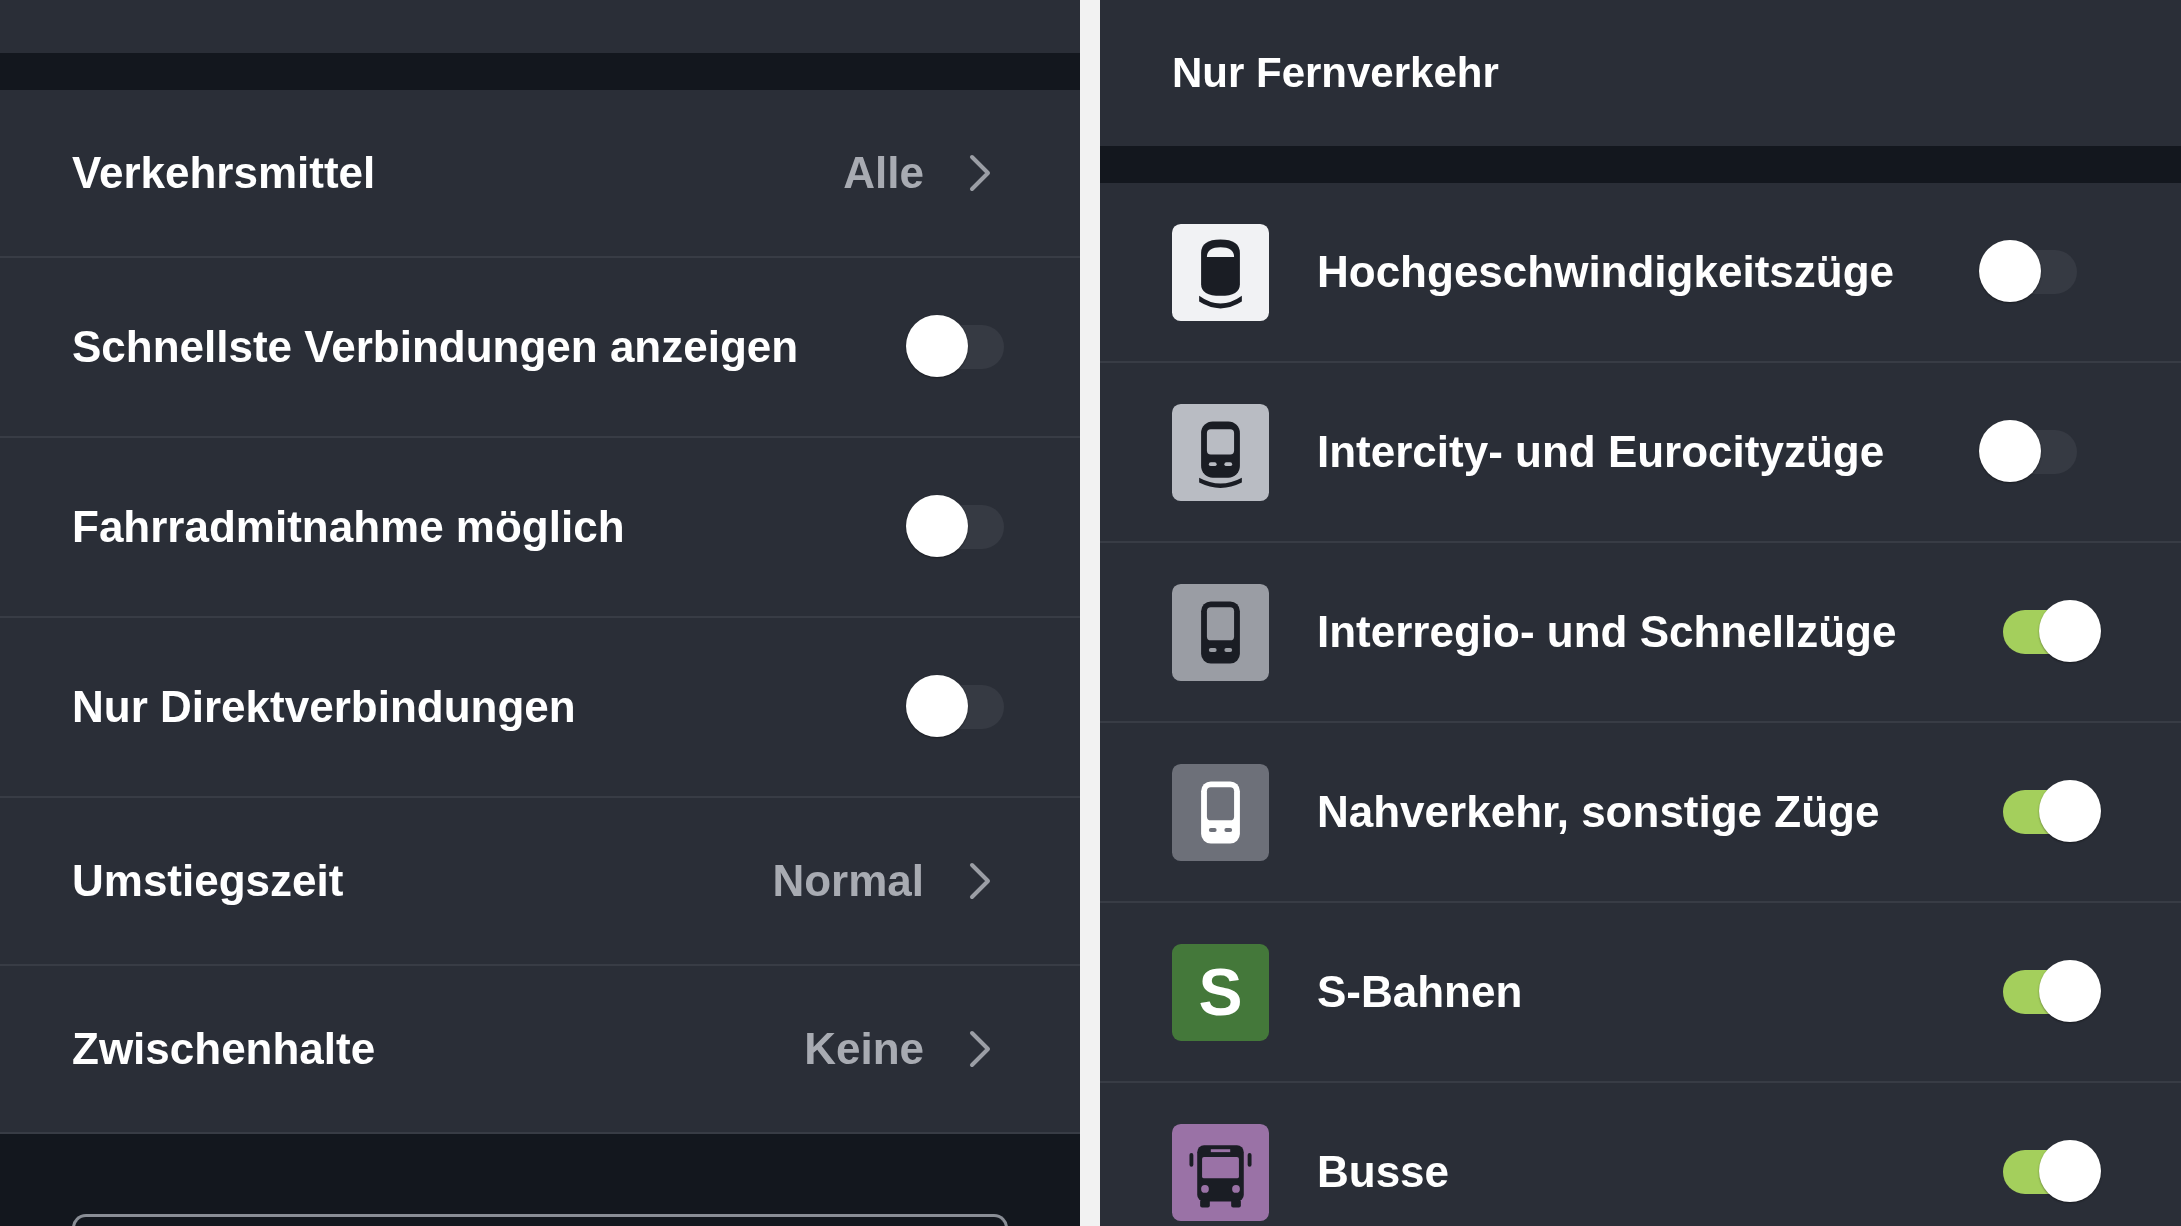  I want to click on settings-row: Nur Direktverbindungen, so click(540, 708).